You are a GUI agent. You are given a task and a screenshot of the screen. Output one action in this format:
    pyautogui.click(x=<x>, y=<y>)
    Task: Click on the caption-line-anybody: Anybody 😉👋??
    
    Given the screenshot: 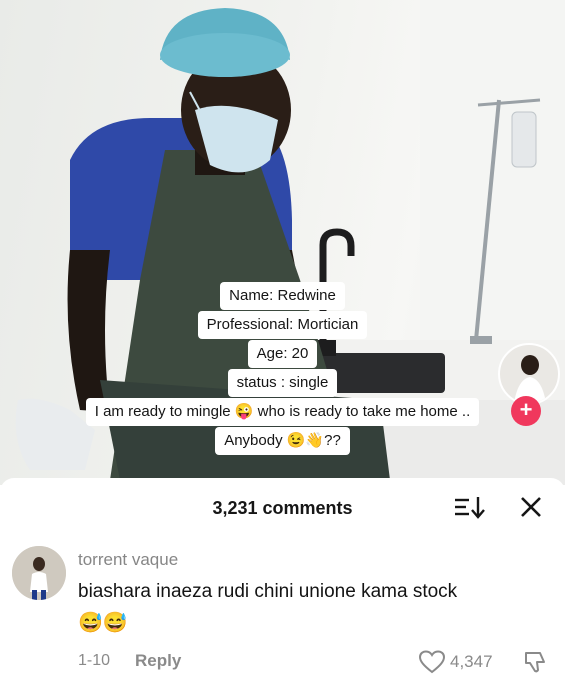 What is the action you would take?
    pyautogui.click(x=282, y=441)
    